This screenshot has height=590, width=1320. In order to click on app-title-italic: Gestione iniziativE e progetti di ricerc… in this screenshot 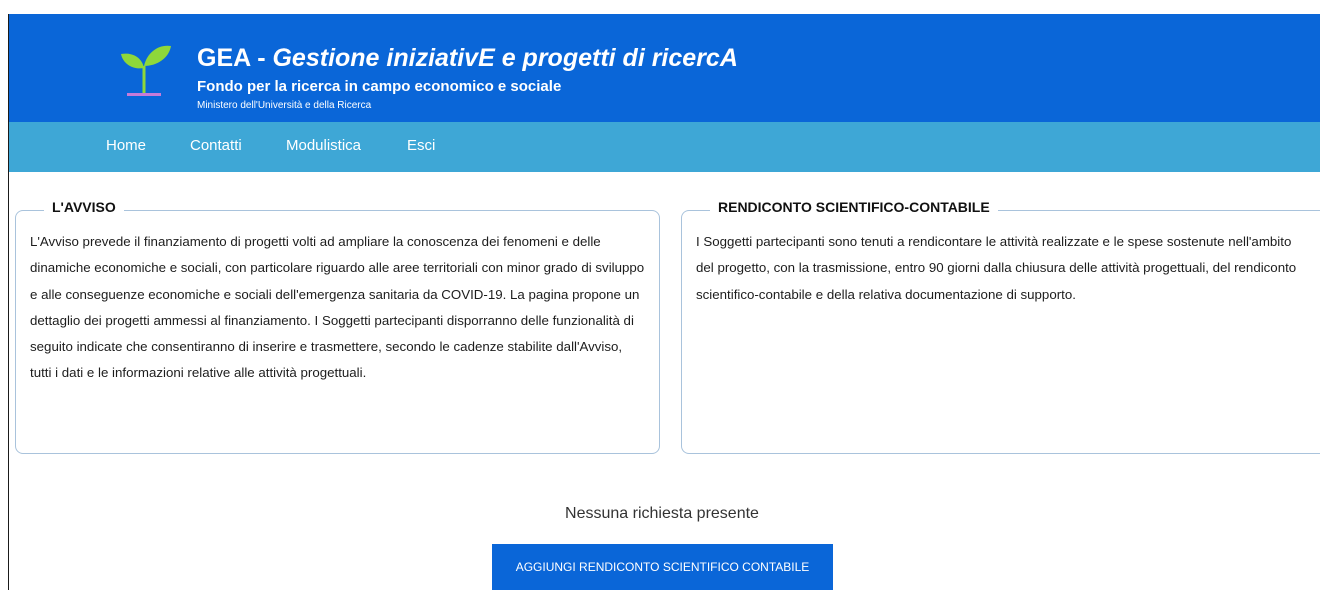, I will do `click(505, 58)`.